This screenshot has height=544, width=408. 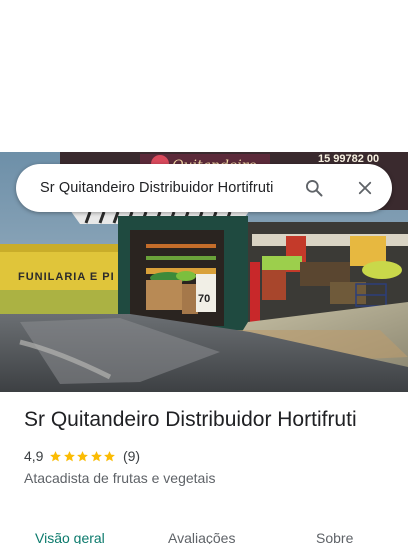 I want to click on rating-row: 4,9 (9), so click(x=209, y=456).